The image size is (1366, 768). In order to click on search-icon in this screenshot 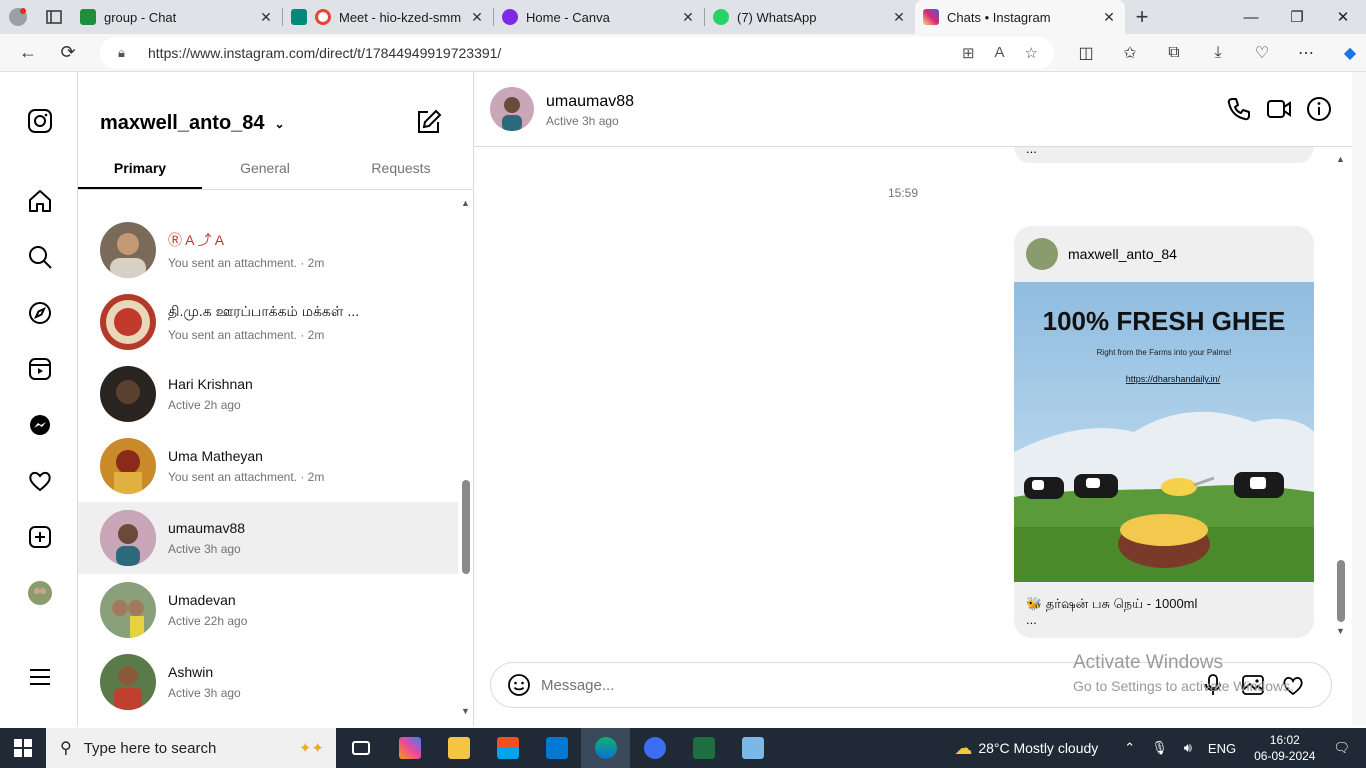, I will do `click(40, 257)`.